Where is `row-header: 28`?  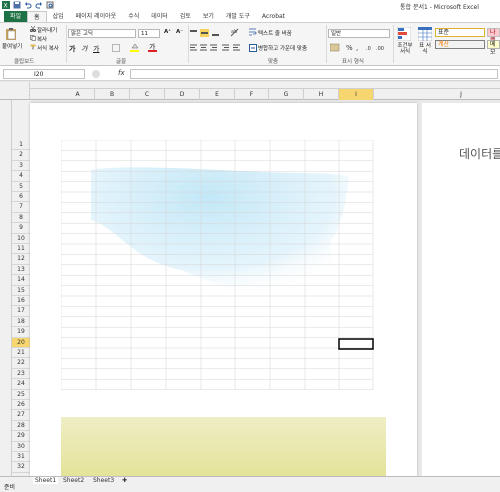 row-header: 28 is located at coordinates (21, 426).